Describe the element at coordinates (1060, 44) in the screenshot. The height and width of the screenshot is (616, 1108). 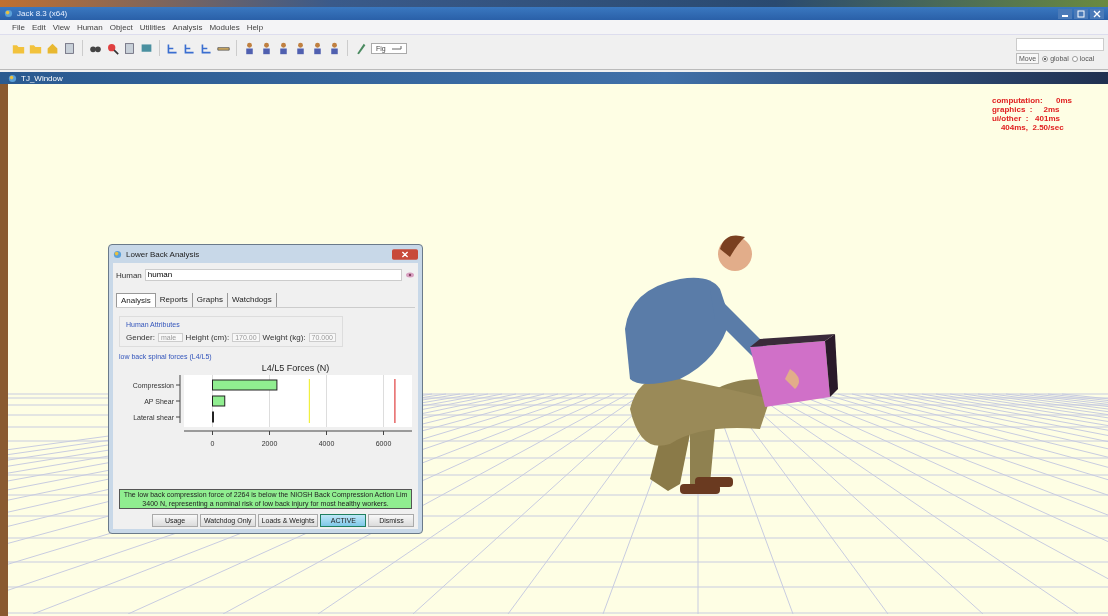
I see `input-field` at that location.